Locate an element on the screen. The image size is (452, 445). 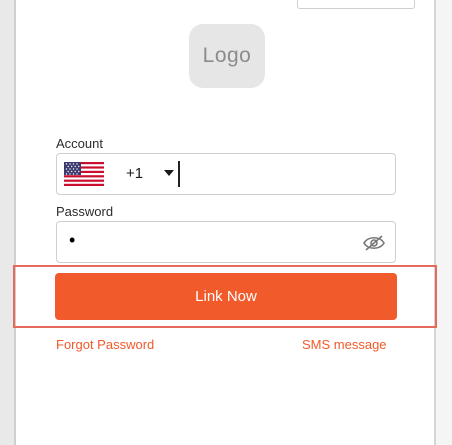
text-cursor is located at coordinates (179, 174).